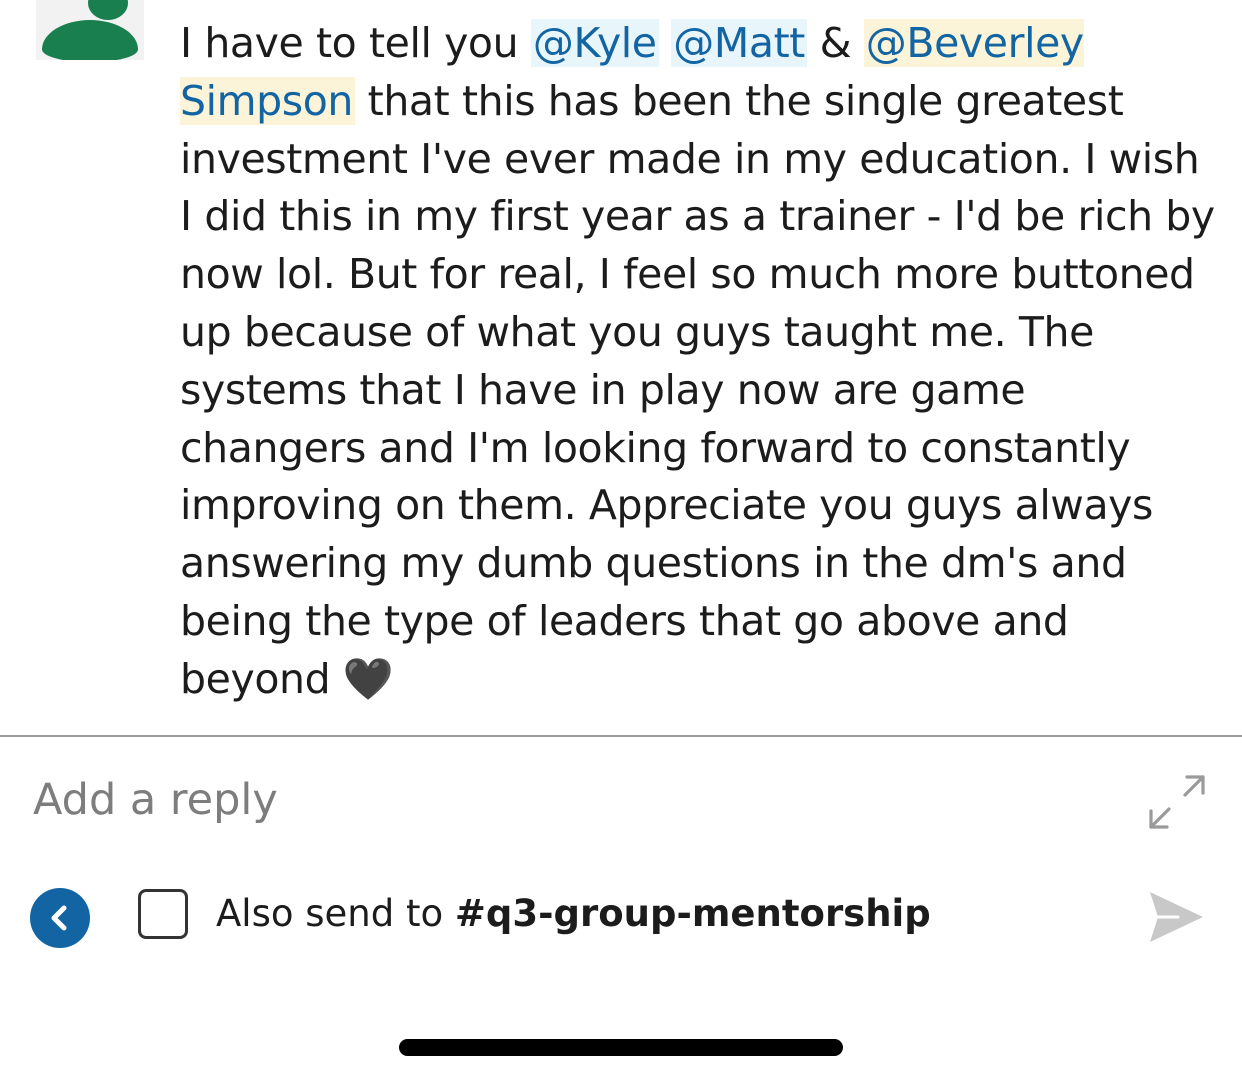 The width and height of the screenshot is (1242, 1078). Describe the element at coordinates (739, 43) in the screenshot. I see `mention-matt: @Matt` at that location.